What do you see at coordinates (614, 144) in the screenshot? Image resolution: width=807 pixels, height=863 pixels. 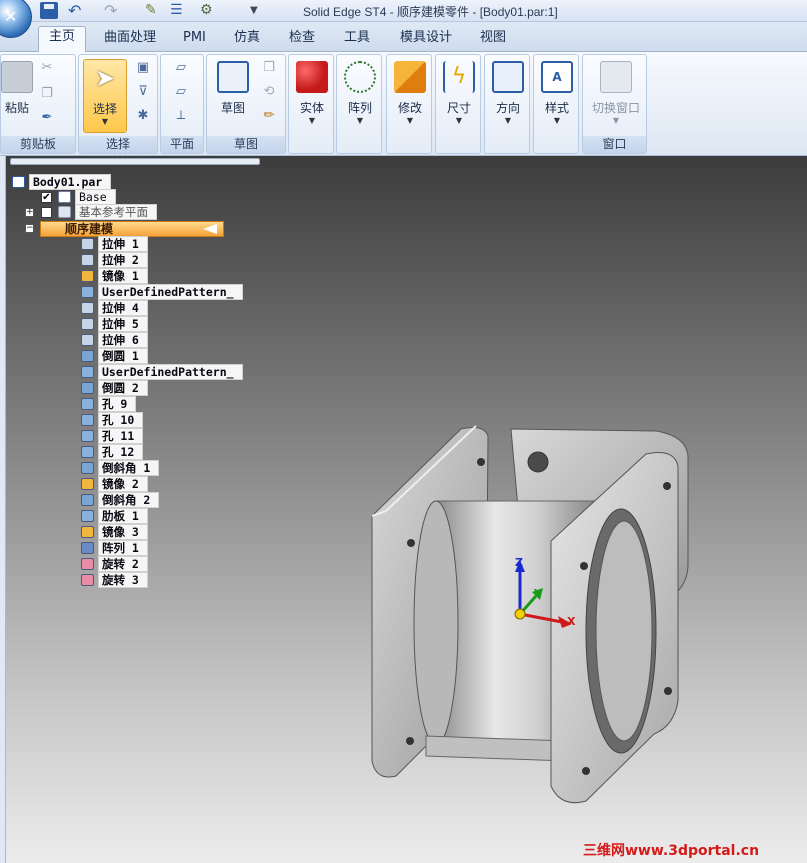 I see `window-group-label: 窗口` at bounding box center [614, 144].